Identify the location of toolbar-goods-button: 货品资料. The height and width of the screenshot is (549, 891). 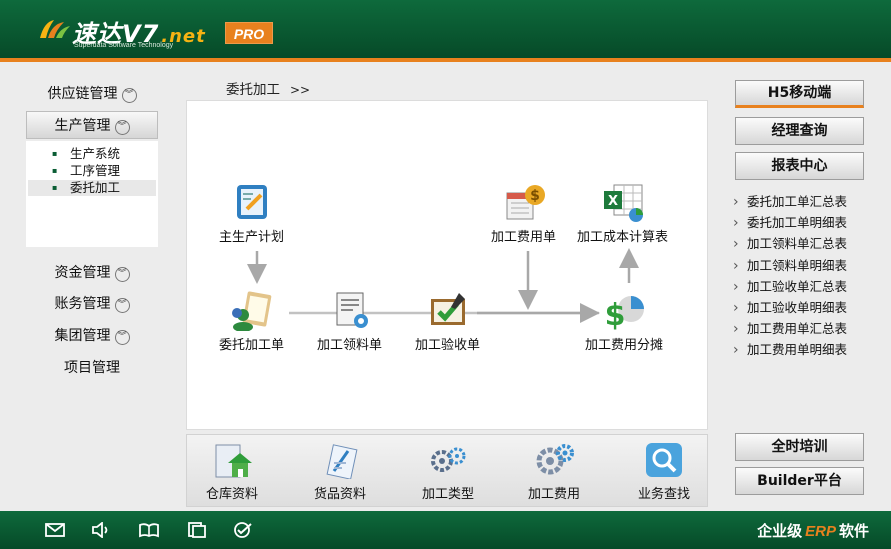
(340, 471).